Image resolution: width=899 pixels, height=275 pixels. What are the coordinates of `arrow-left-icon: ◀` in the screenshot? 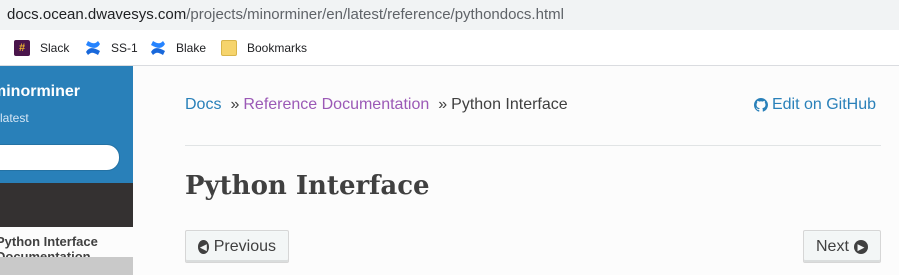 It's located at (203, 246).